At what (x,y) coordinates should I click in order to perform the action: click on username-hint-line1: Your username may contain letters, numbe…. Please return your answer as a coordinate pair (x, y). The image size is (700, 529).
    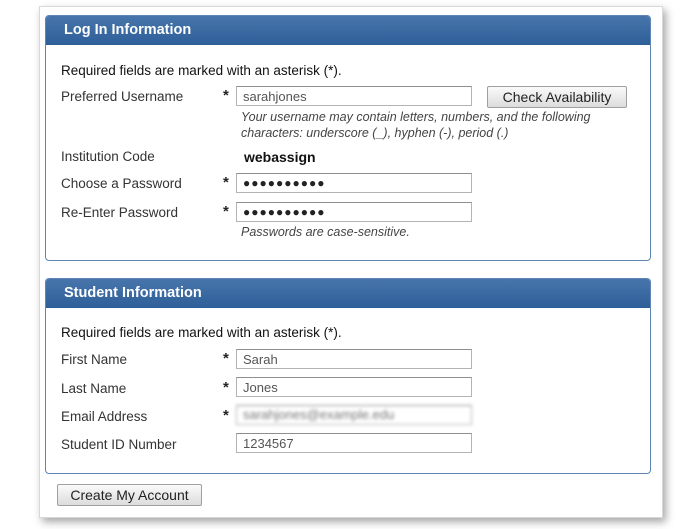
    Looking at the image, I should click on (416, 117).